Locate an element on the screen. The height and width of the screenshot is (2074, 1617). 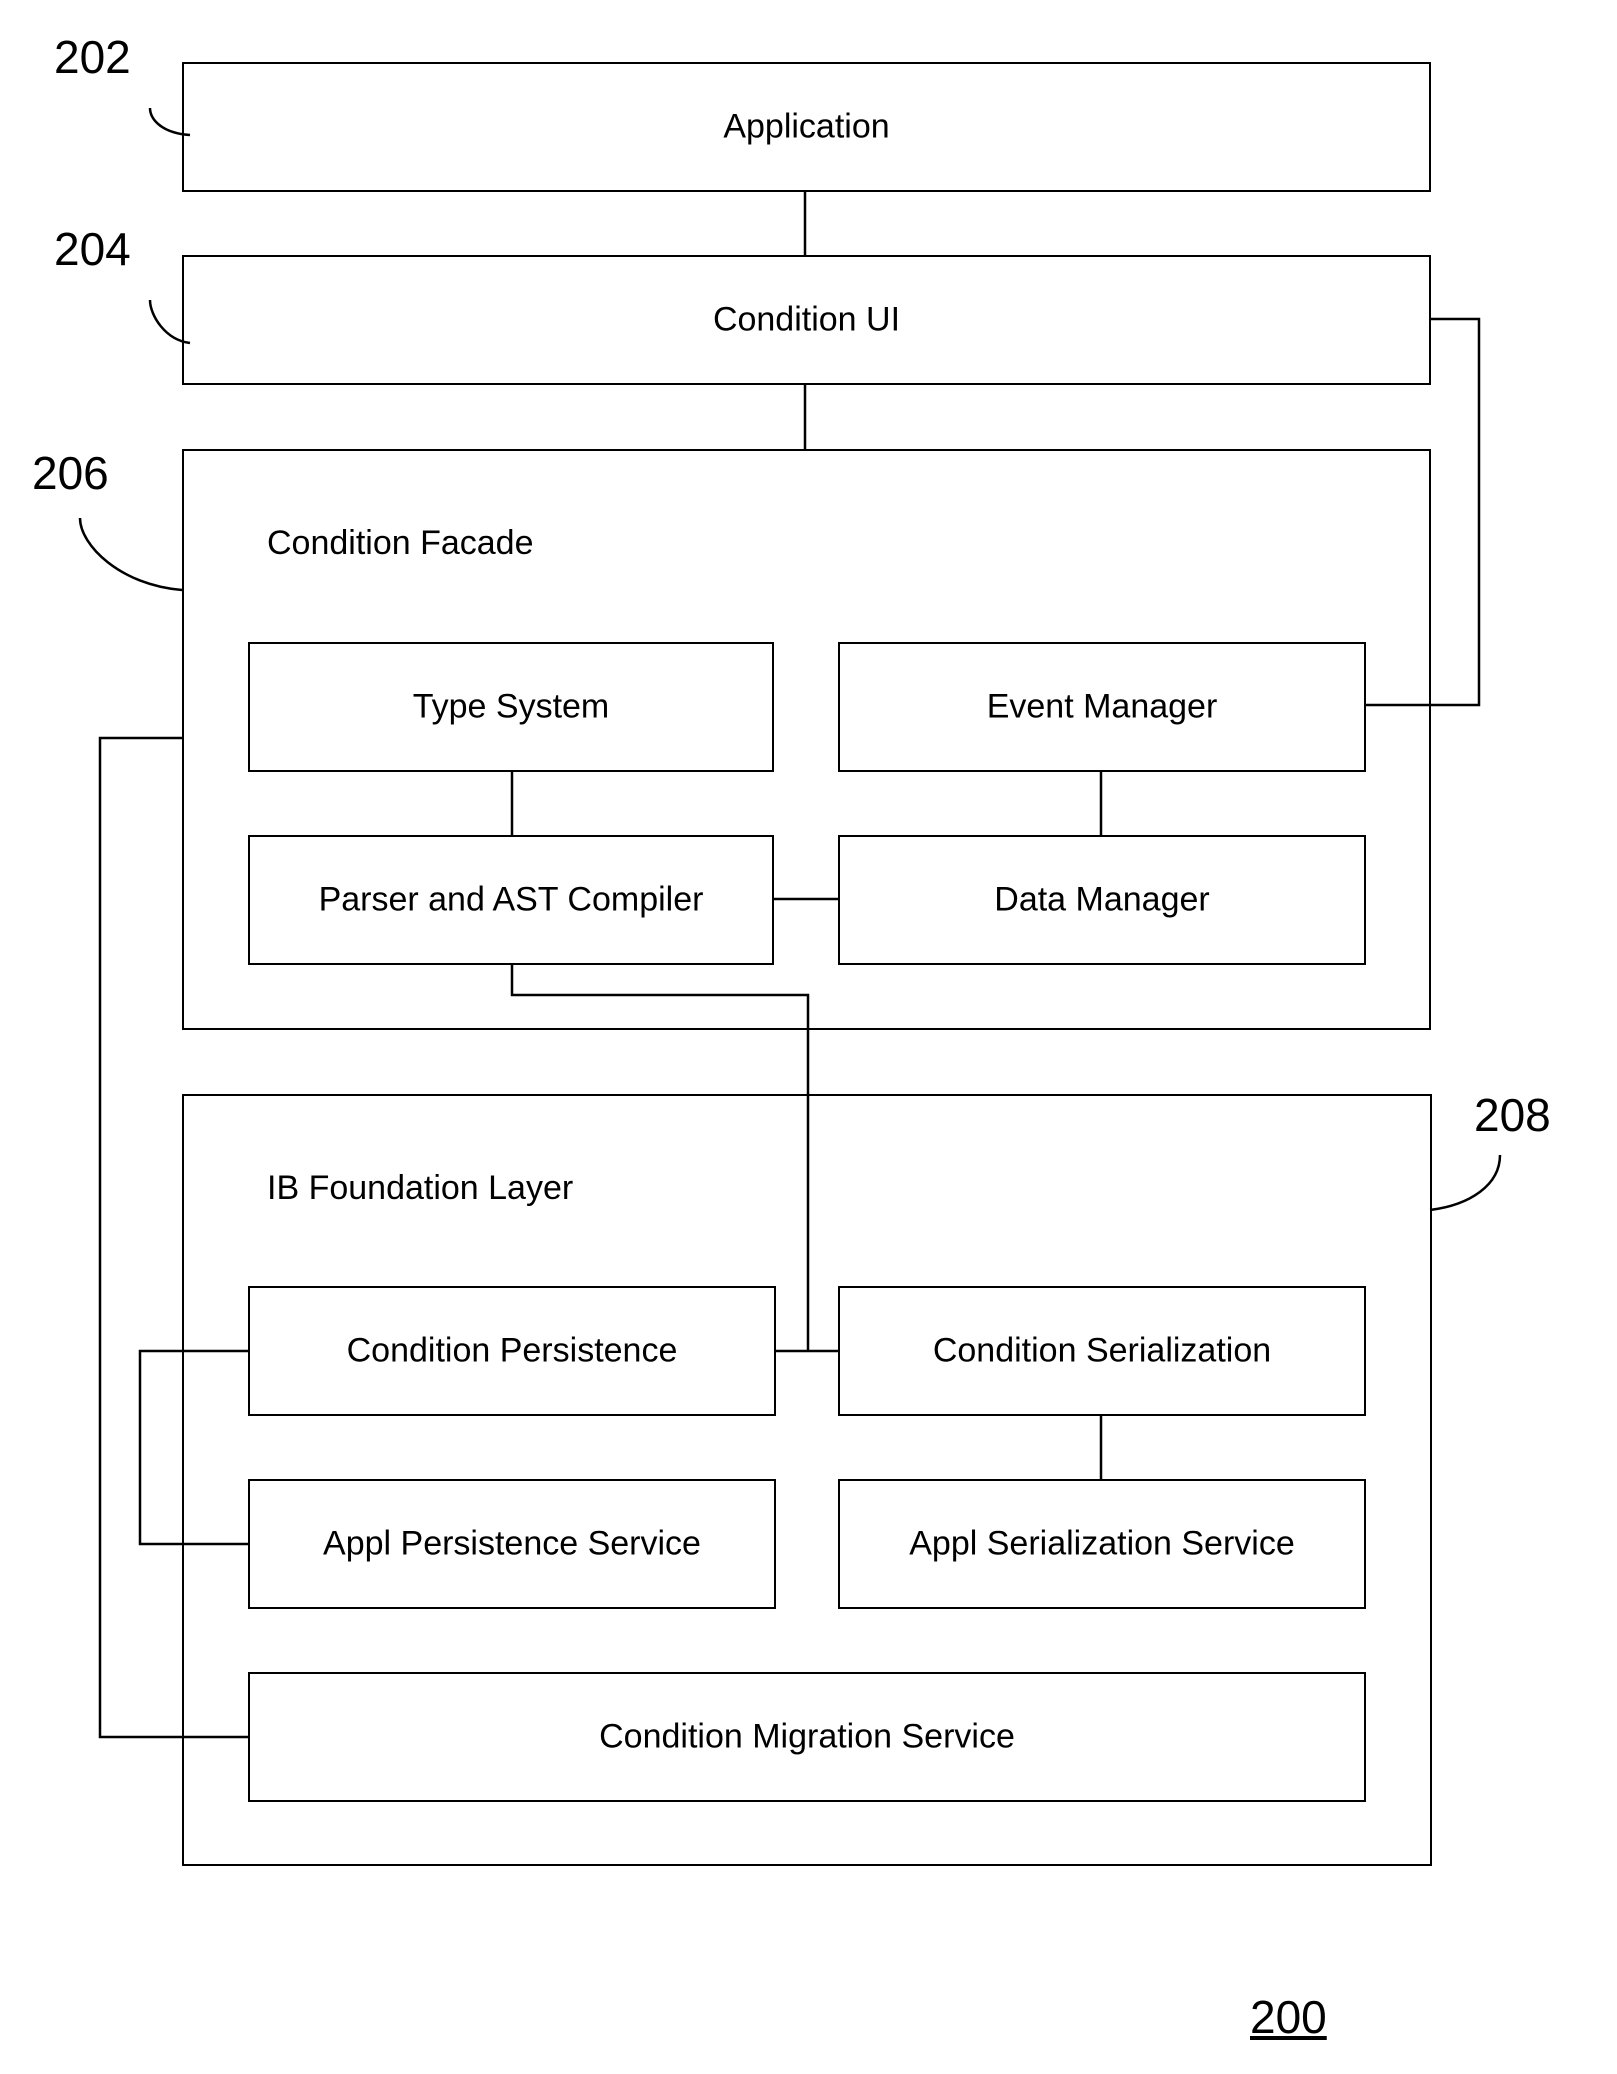
ref-label-204: 204 is located at coordinates (92, 249).